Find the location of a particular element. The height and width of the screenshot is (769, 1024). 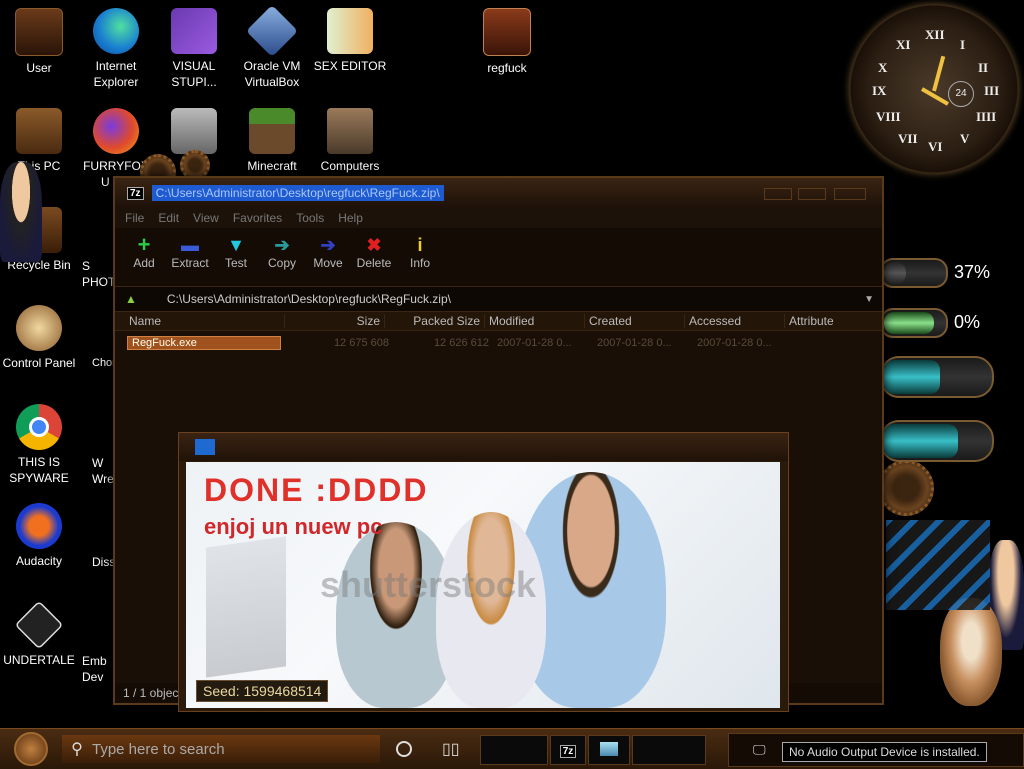

desktop-icon-internet-explorer: Internet Explorer is located at coordinates (116, 49).